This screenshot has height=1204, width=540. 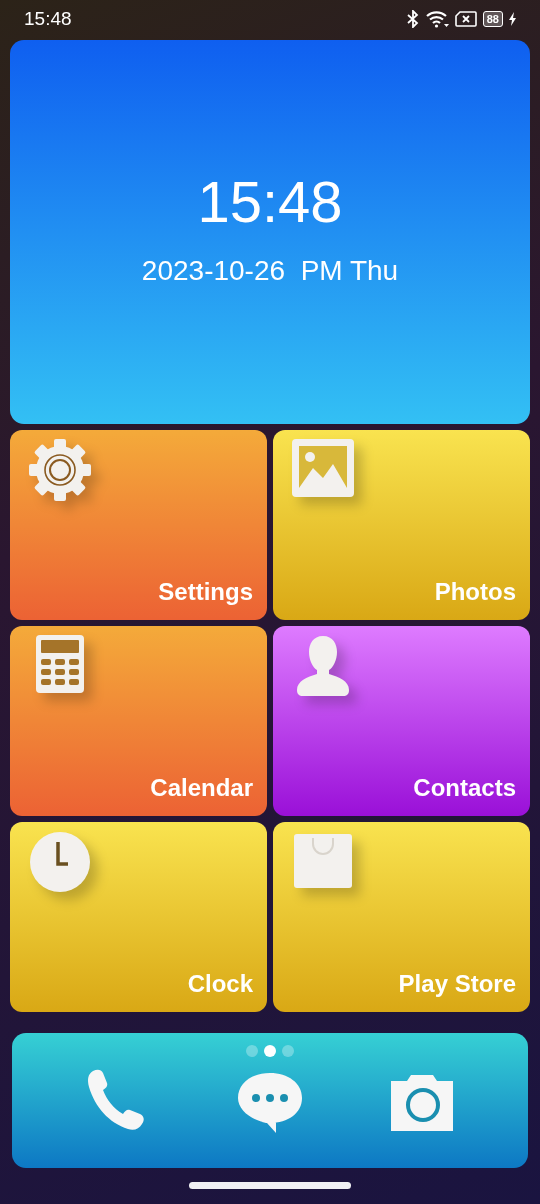 What do you see at coordinates (412, 19) in the screenshot?
I see `bluetooth-icon` at bounding box center [412, 19].